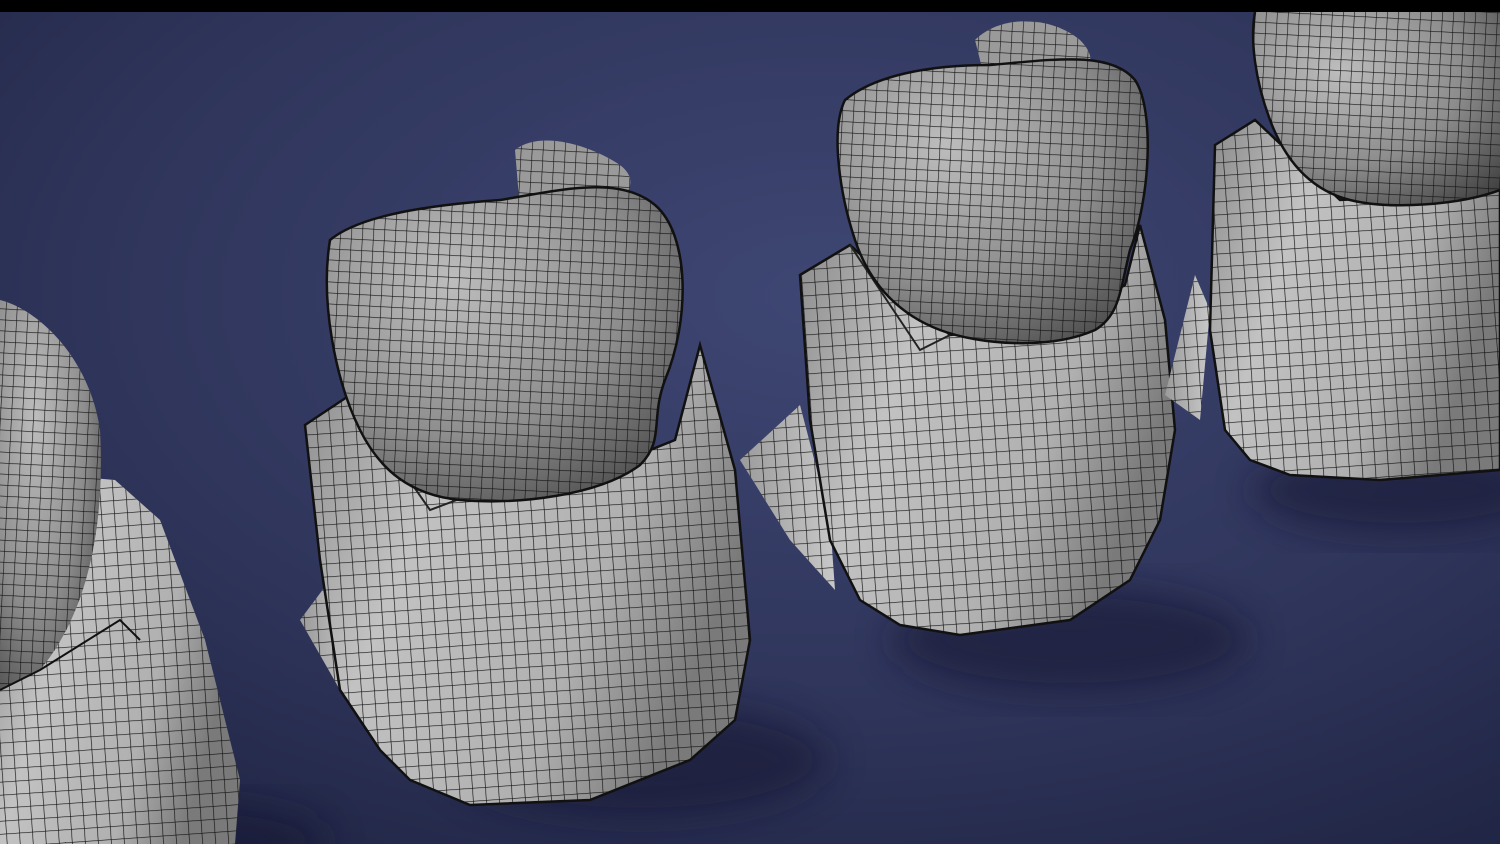  I want to click on letterbox-bar, so click(750, 6).